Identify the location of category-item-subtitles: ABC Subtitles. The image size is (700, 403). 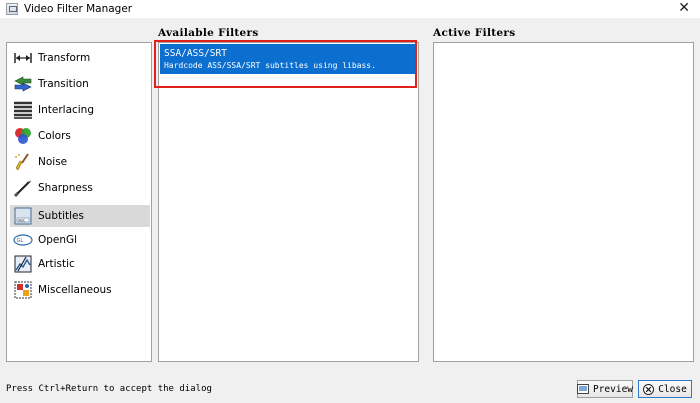
(80, 216).